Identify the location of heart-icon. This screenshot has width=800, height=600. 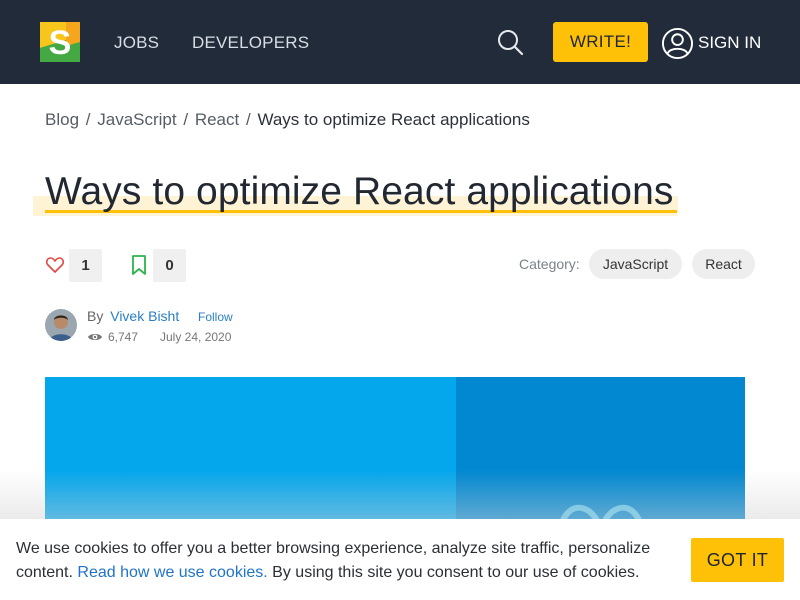
(55, 265).